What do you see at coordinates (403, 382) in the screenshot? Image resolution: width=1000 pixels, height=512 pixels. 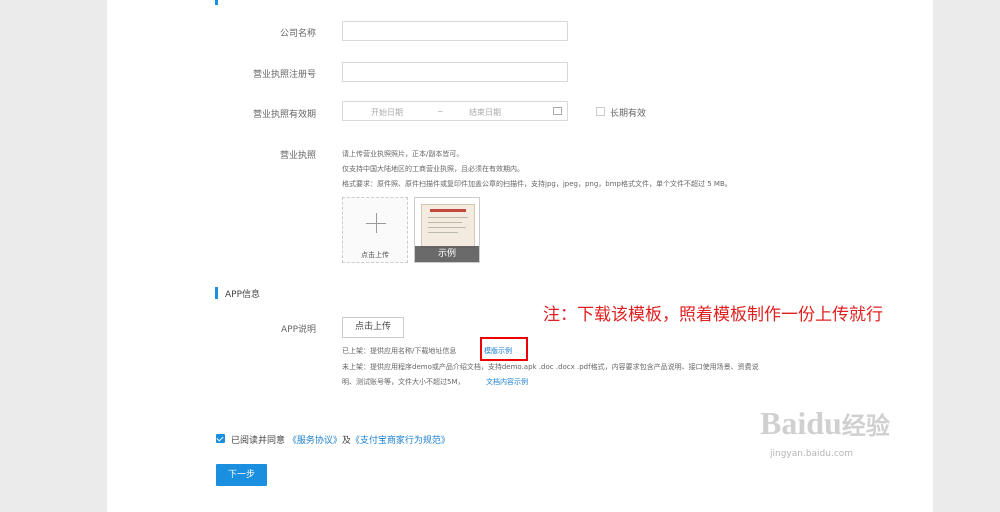 I see `offline-text-2: 明、测试账号等，文件大小不超过5M，` at bounding box center [403, 382].